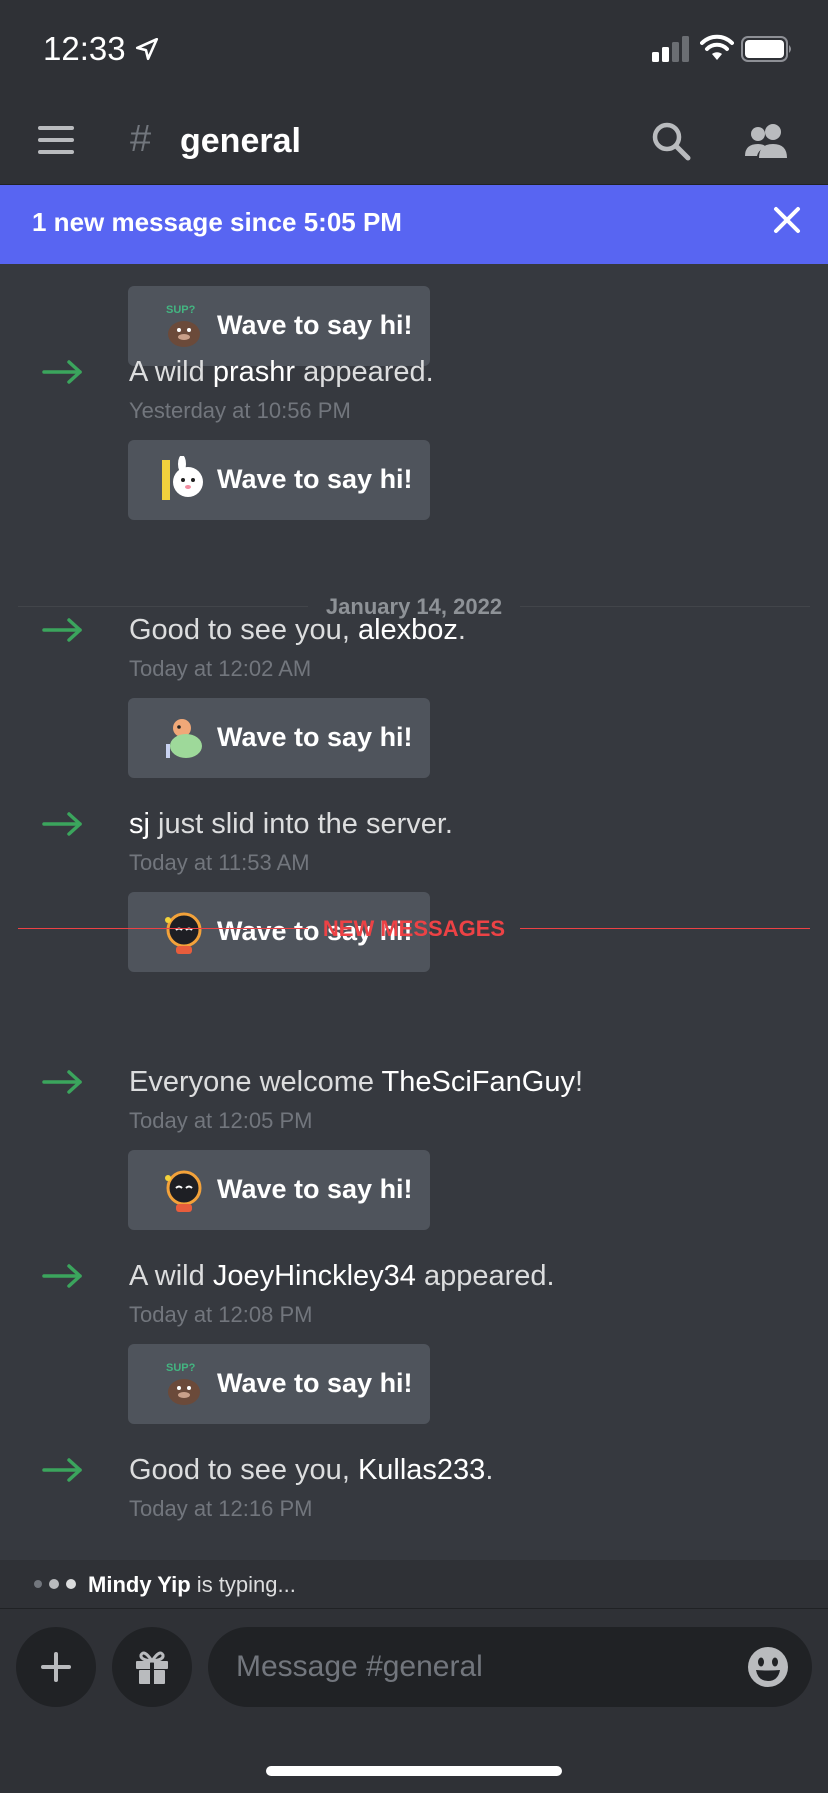  I want to click on plus-icon, so click(56, 1667).